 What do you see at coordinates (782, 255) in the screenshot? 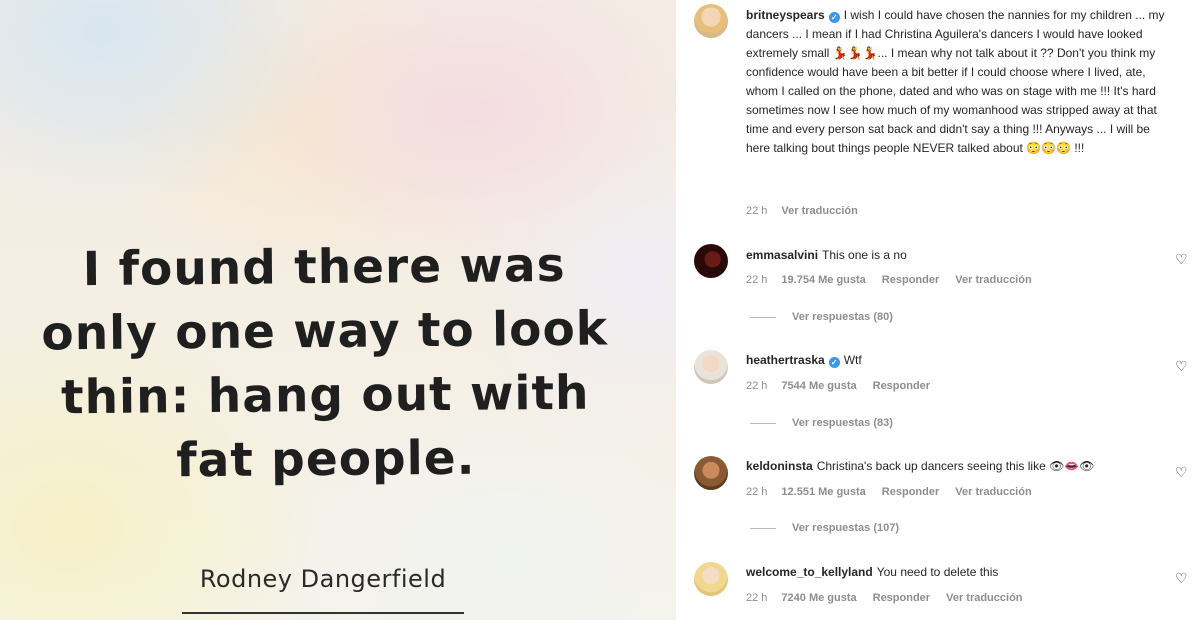
I see `comment-username: emmasalvini` at bounding box center [782, 255].